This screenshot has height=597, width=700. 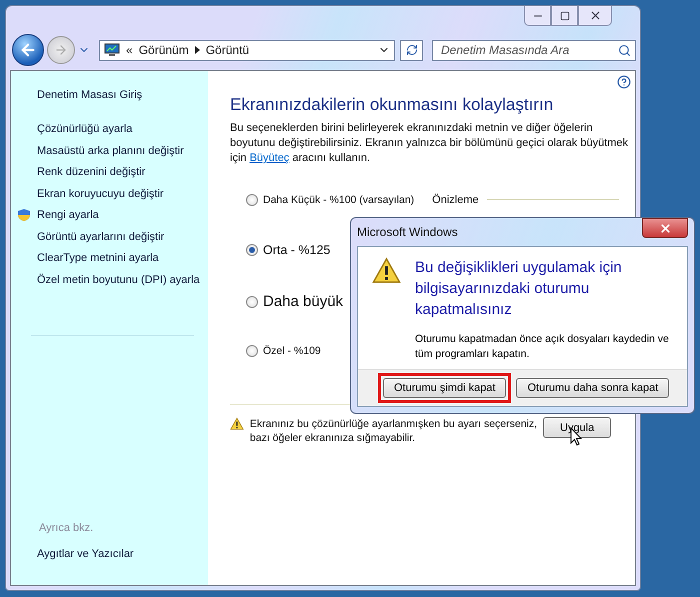 I want to click on dialog-message: Oturumu kapatmadan önce açık dosyaları kaydedin ve tüm programları kapatın., so click(x=542, y=347).